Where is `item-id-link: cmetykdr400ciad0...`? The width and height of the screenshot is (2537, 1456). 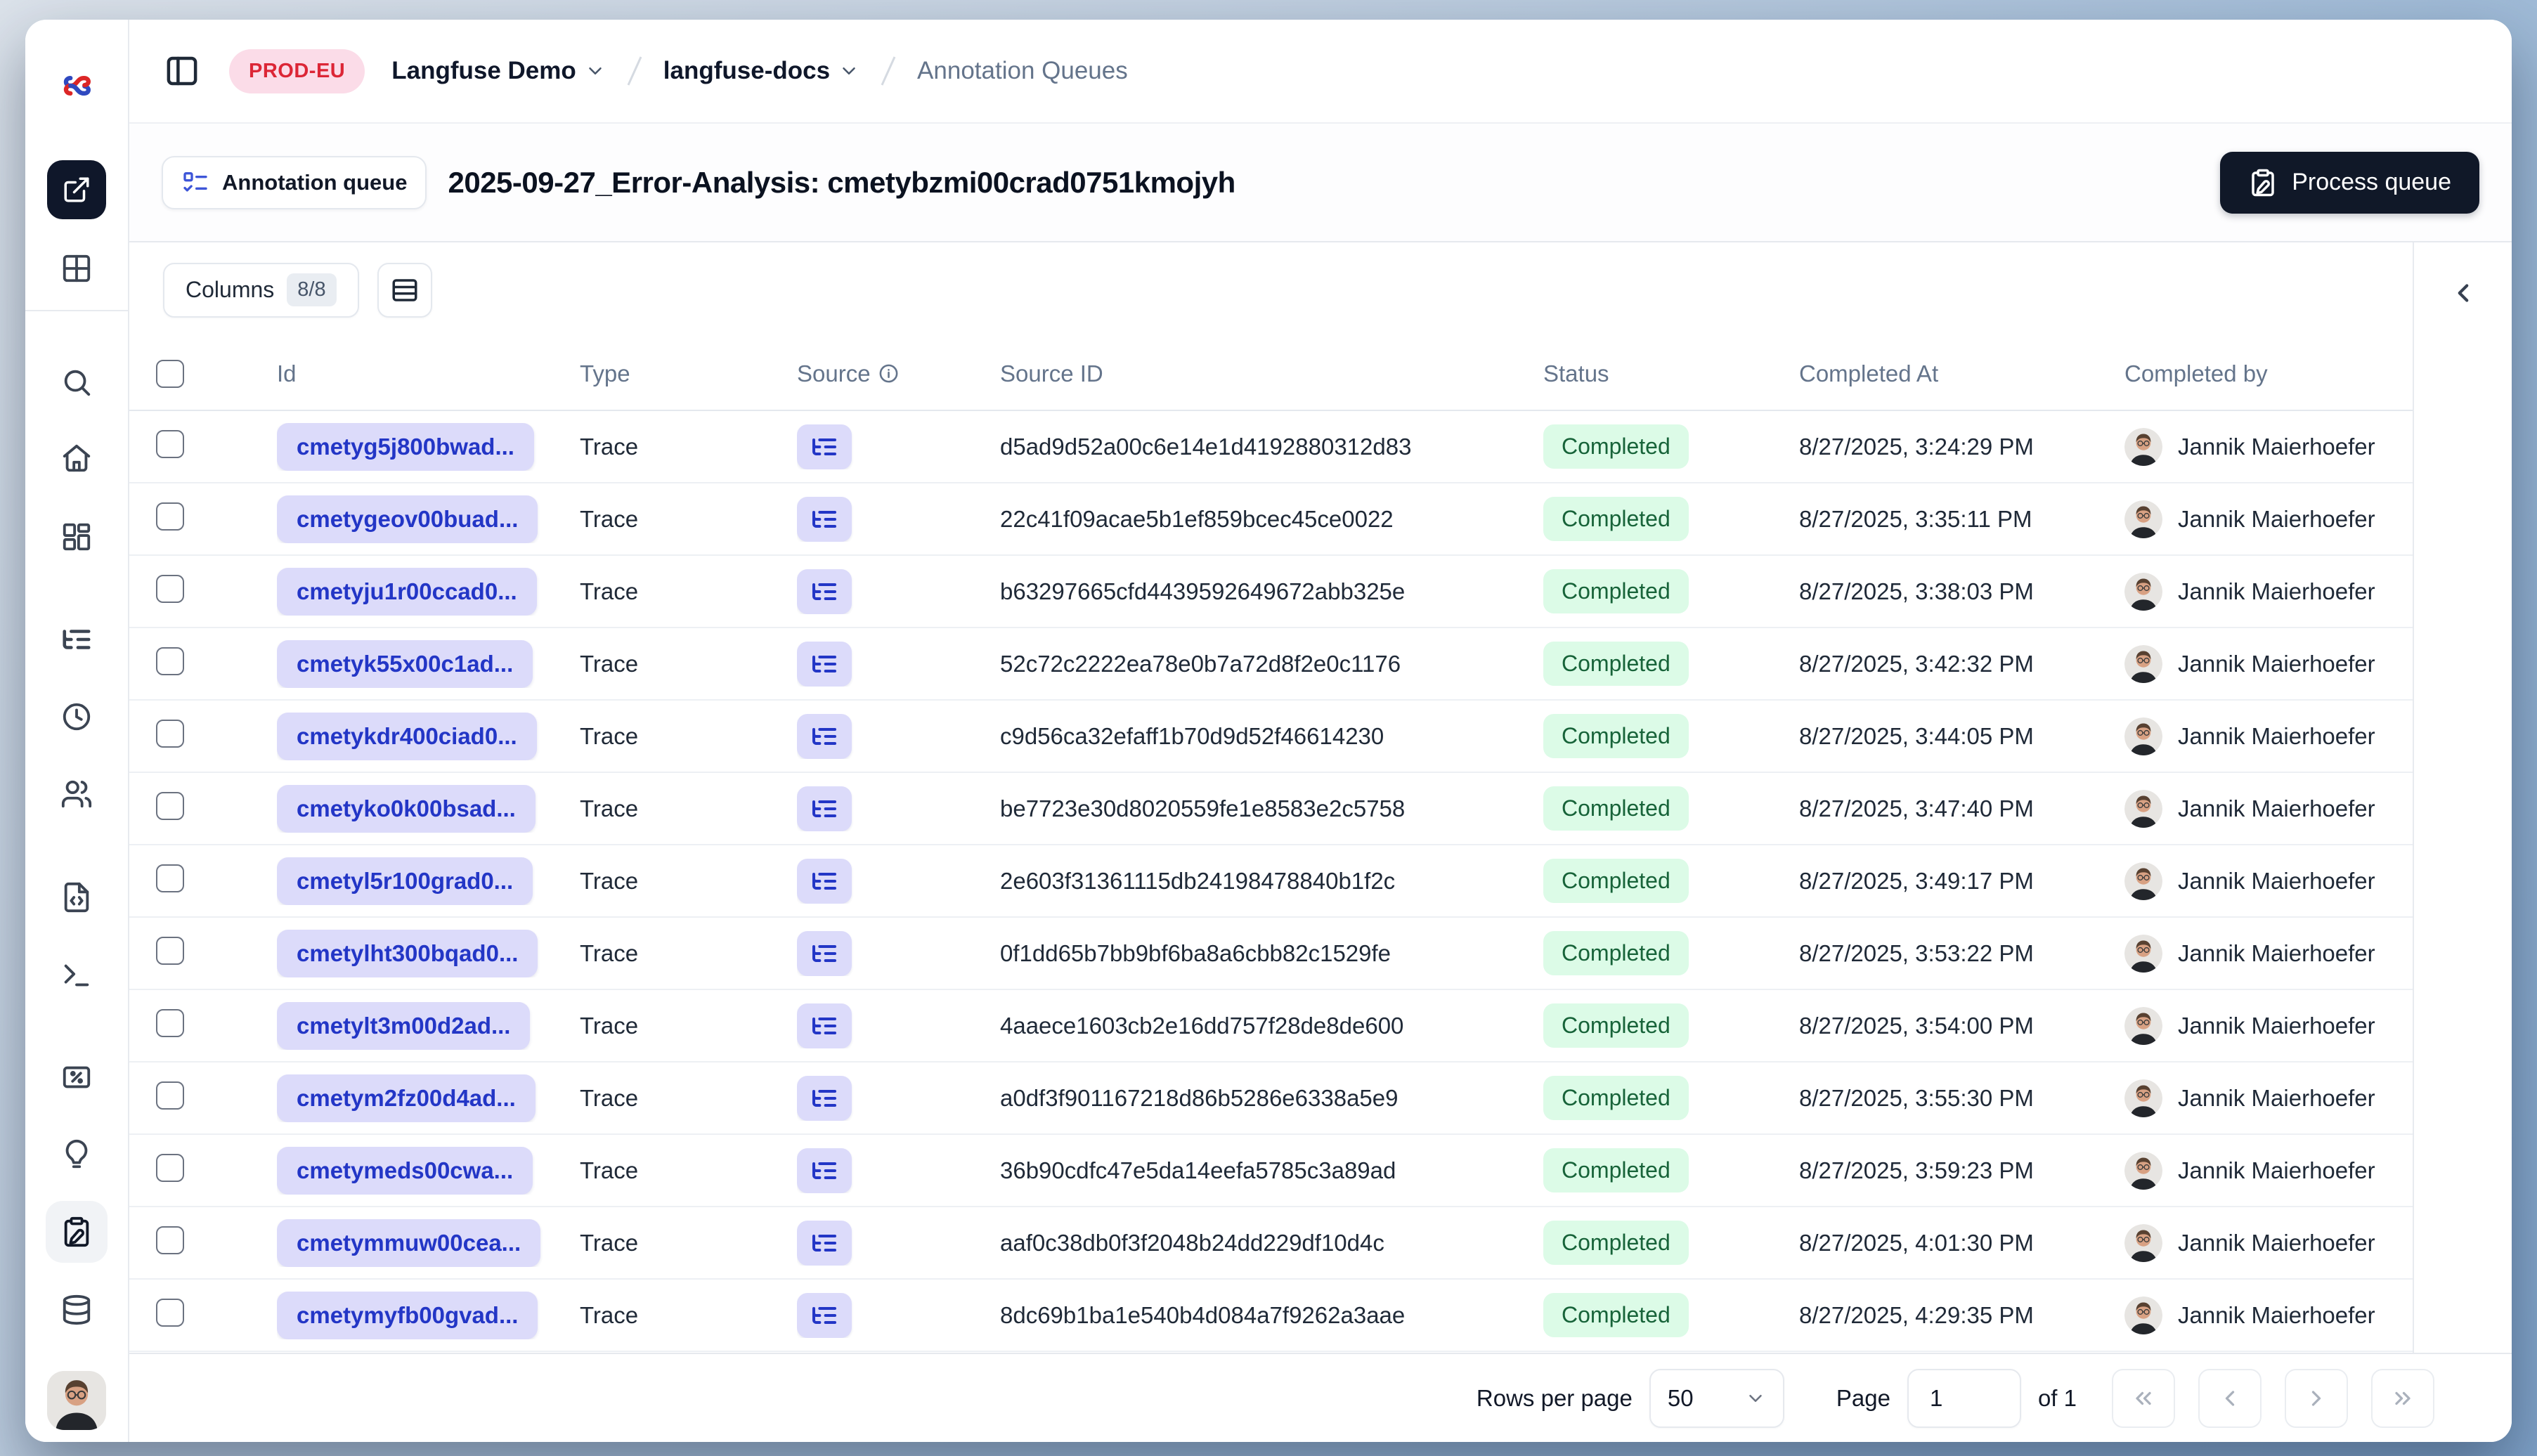
item-id-link: cmetykdr400ciad0... is located at coordinates (407, 736).